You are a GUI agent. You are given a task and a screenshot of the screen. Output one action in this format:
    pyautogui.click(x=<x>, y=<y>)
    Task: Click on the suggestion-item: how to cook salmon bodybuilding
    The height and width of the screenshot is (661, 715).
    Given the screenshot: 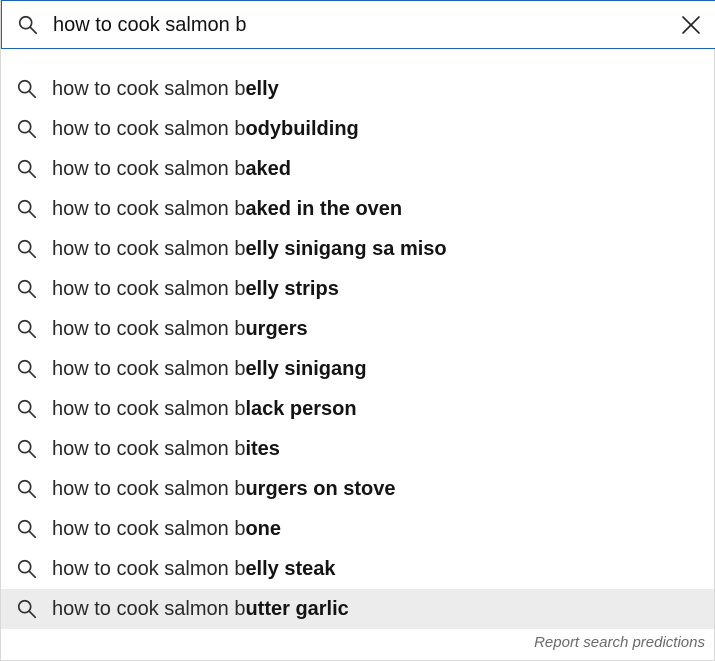 What is the action you would take?
    pyautogui.click(x=357, y=129)
    